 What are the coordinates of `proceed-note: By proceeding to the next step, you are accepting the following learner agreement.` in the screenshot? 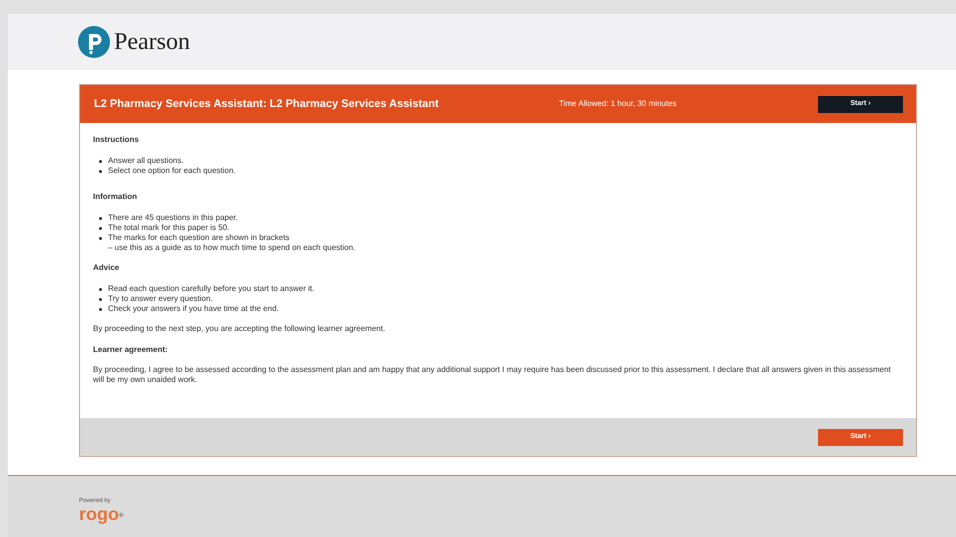 It's located at (239, 329).